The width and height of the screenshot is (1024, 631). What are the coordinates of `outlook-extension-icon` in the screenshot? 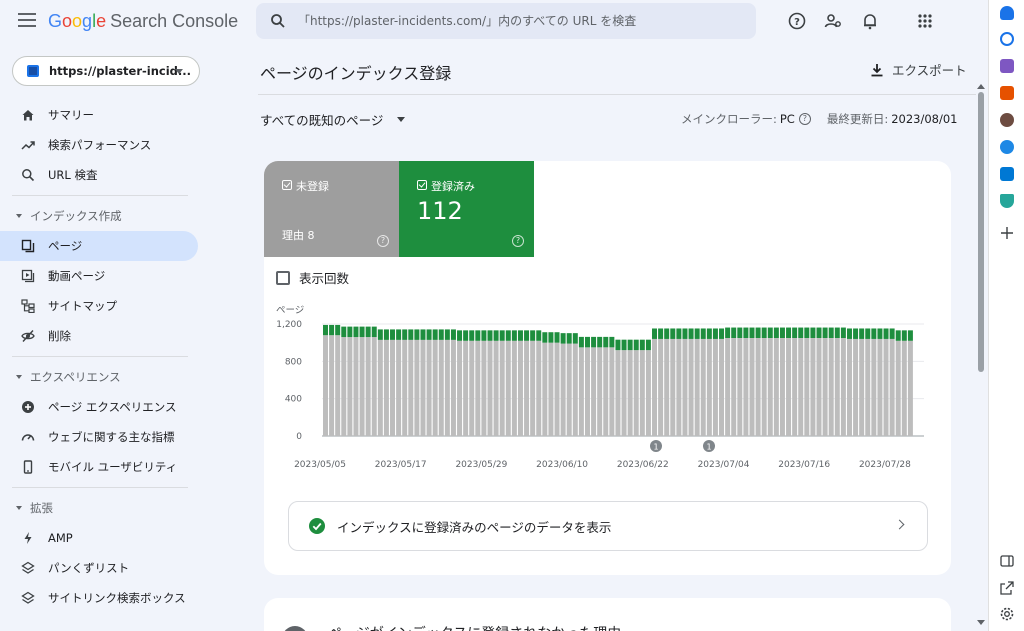 It's located at (1007, 174).